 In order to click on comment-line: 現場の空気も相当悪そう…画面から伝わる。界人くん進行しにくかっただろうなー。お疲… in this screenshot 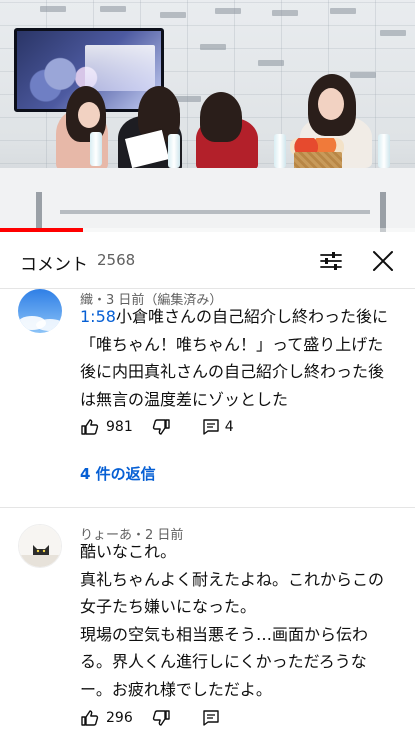, I will do `click(224, 661)`.